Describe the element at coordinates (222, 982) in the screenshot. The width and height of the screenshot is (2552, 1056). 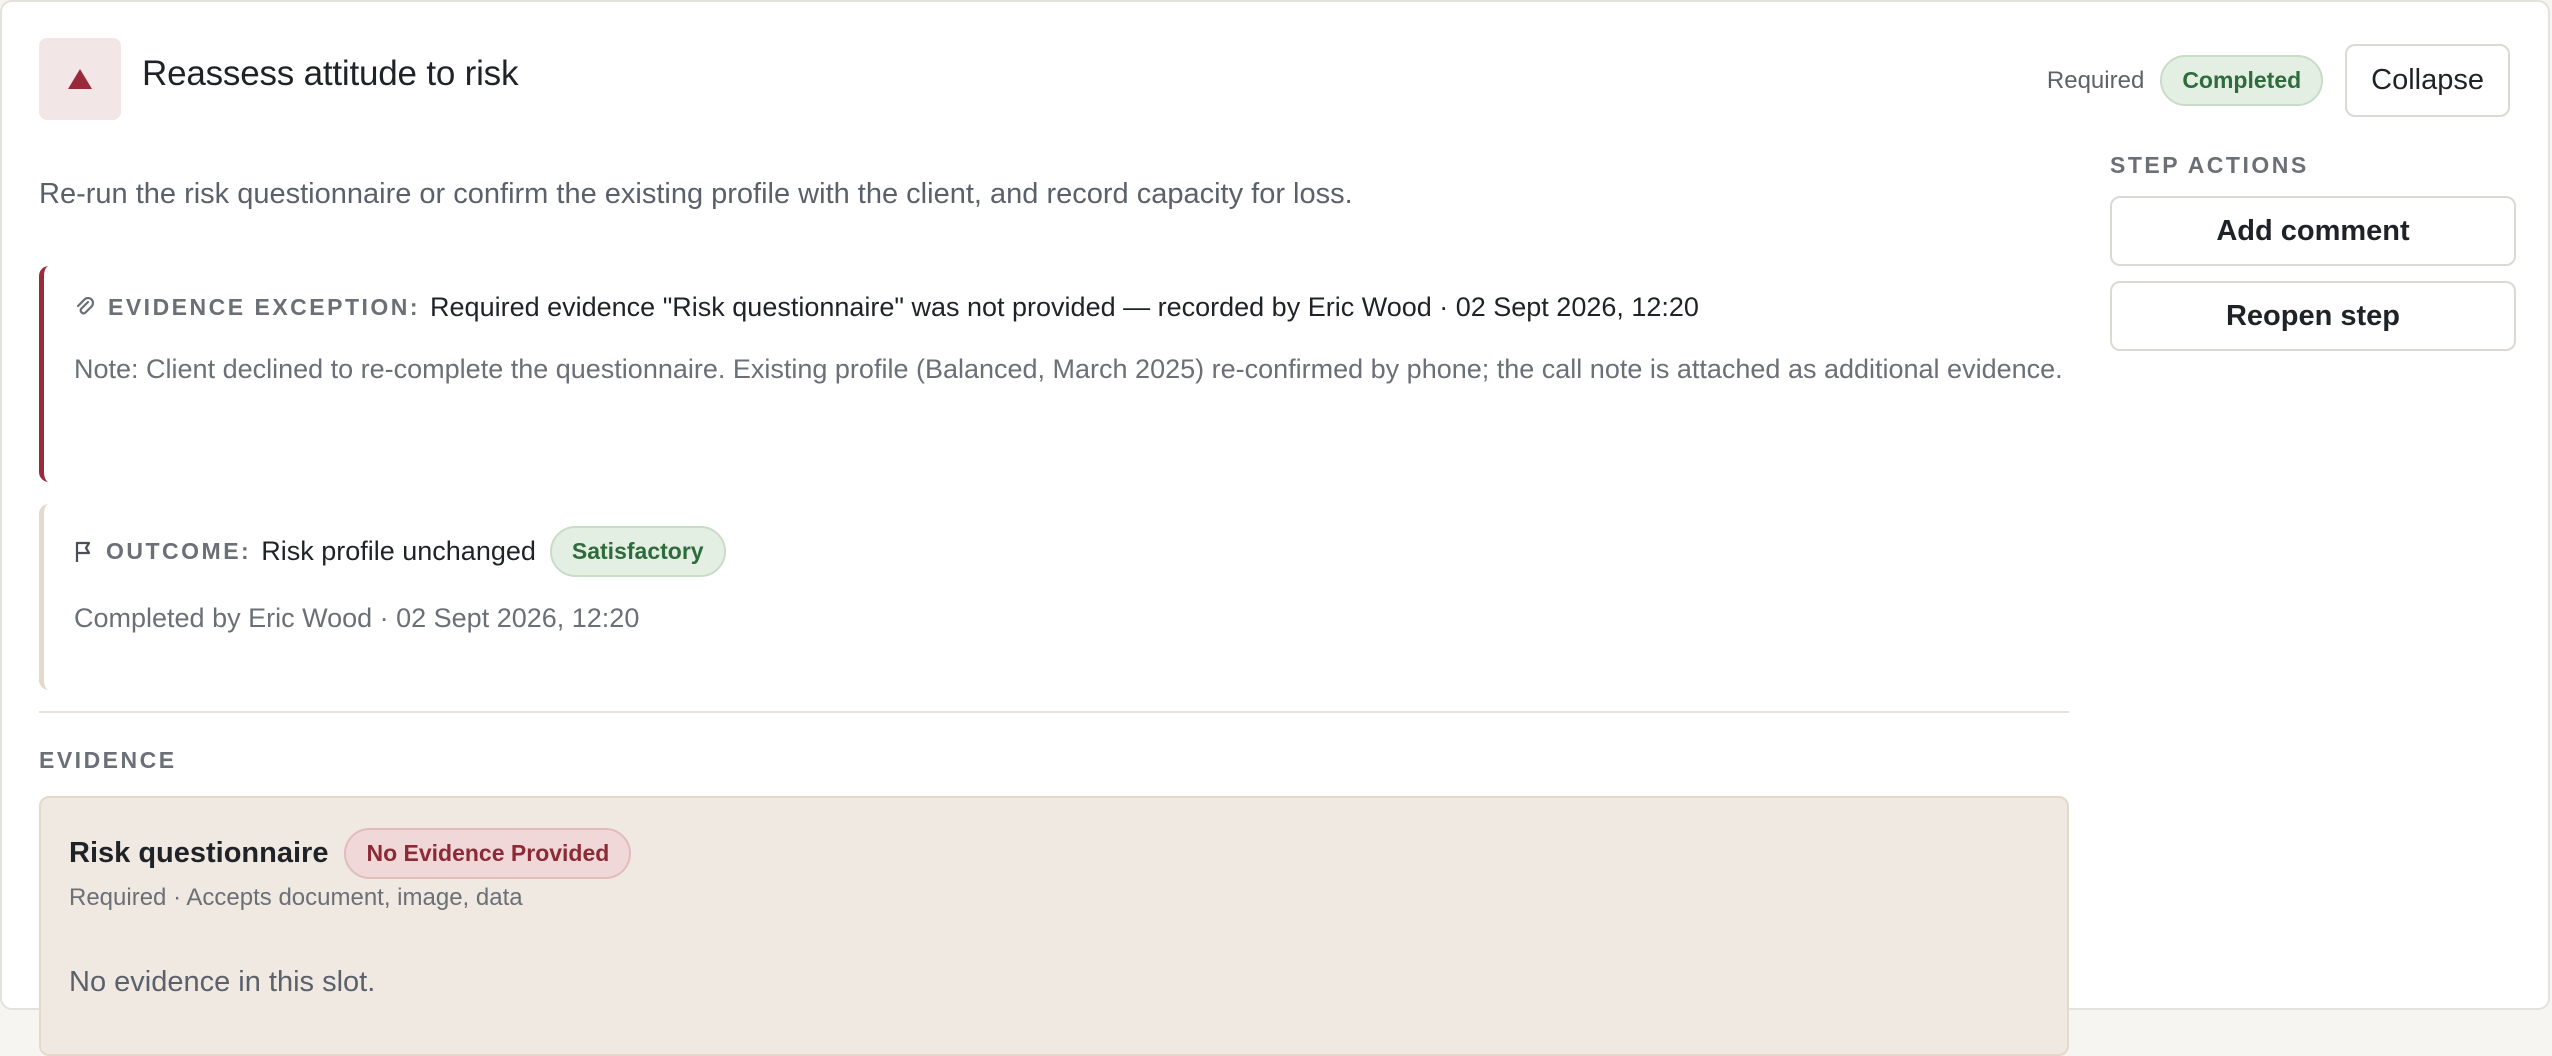
I see `evidence-empty-text: No evidence in this slot.` at that location.